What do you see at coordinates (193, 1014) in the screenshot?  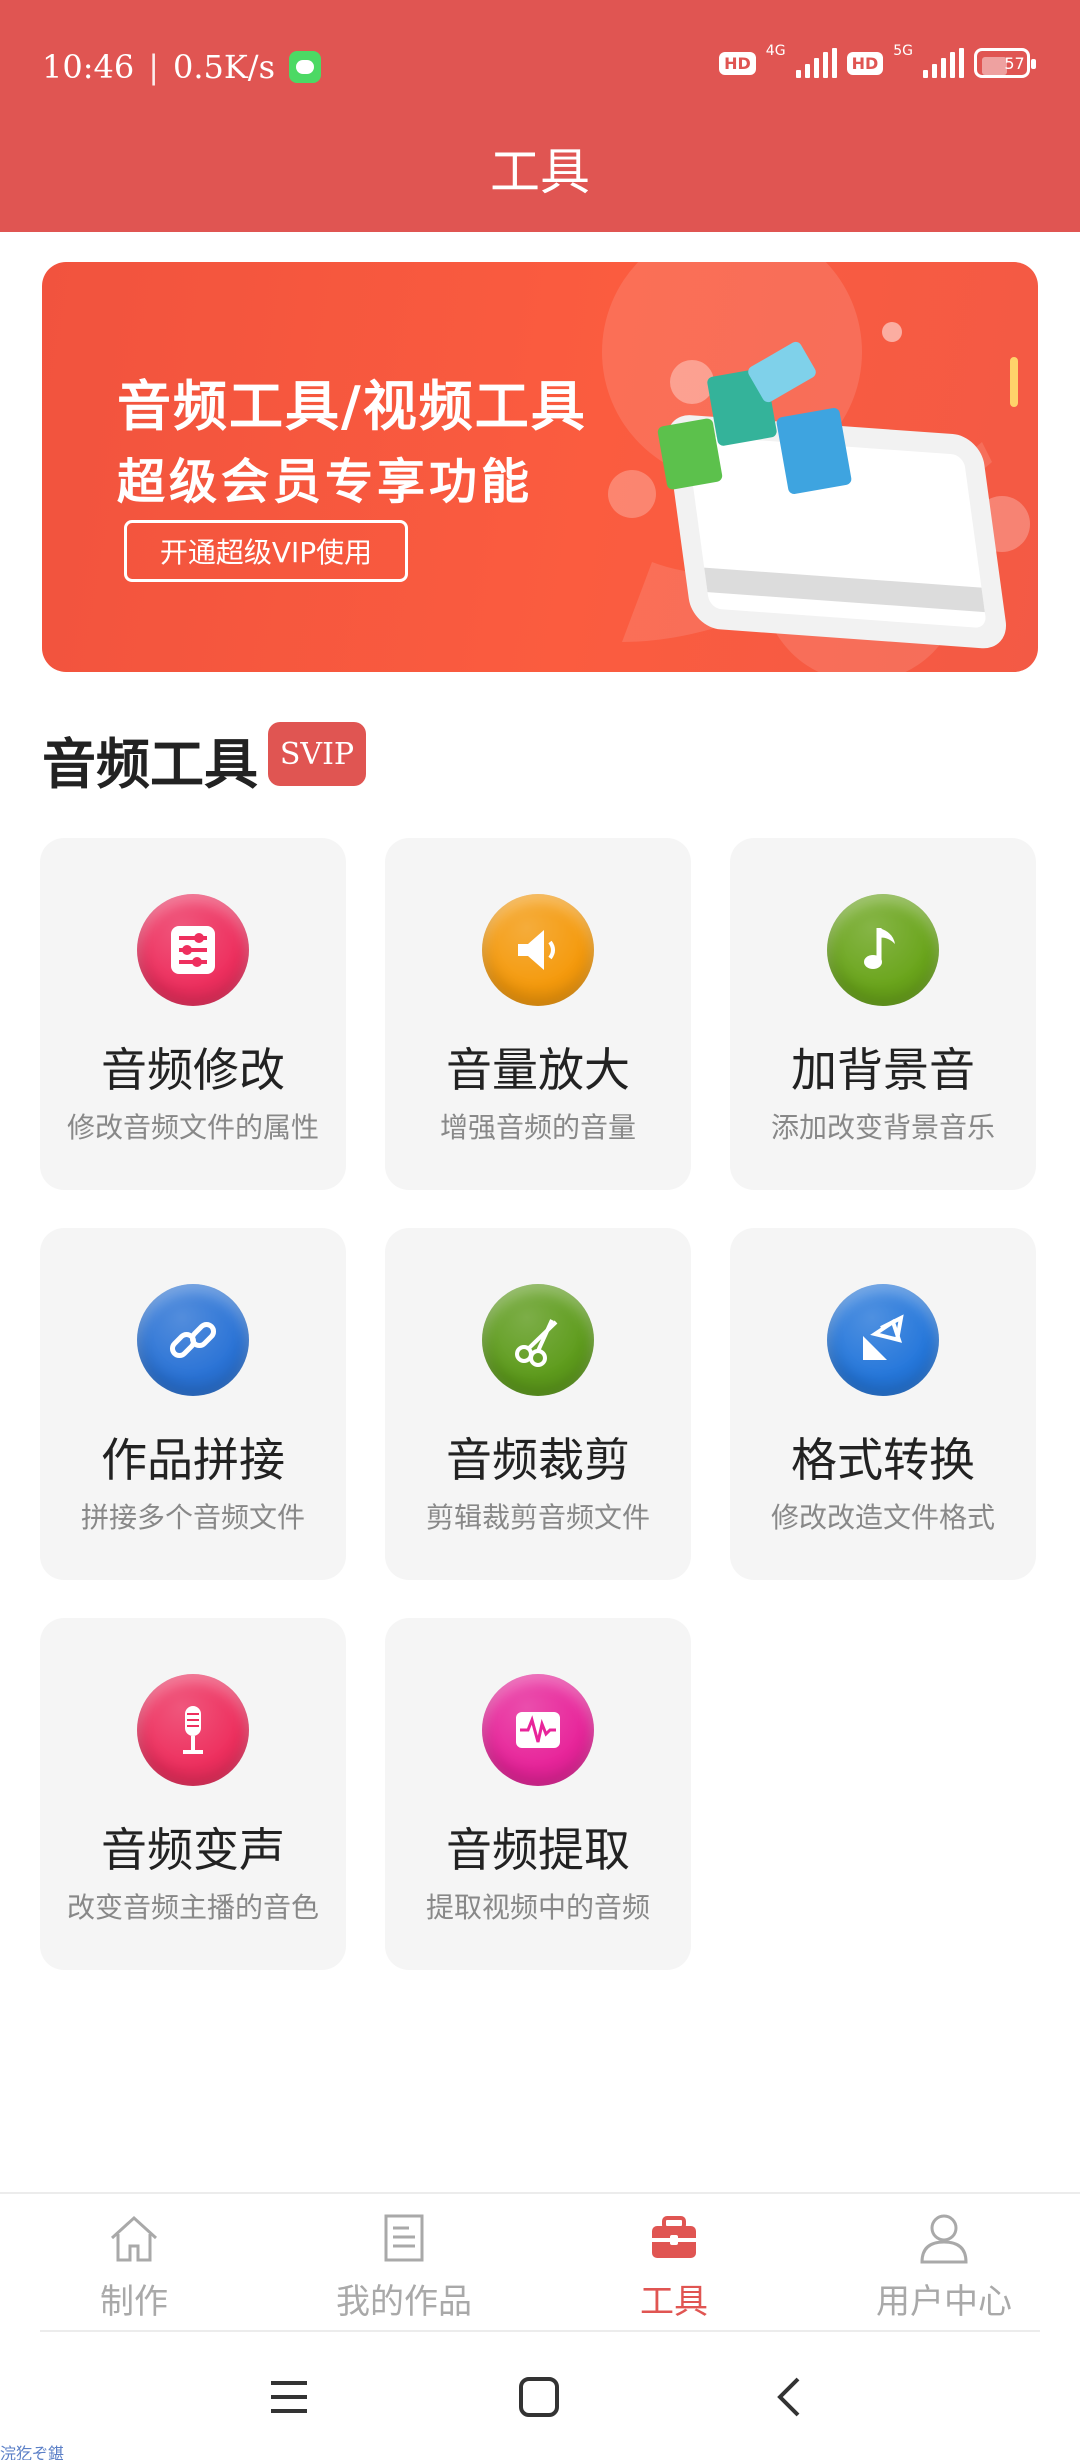 I see `tool-card: 音频修改修改音频文件的属性` at bounding box center [193, 1014].